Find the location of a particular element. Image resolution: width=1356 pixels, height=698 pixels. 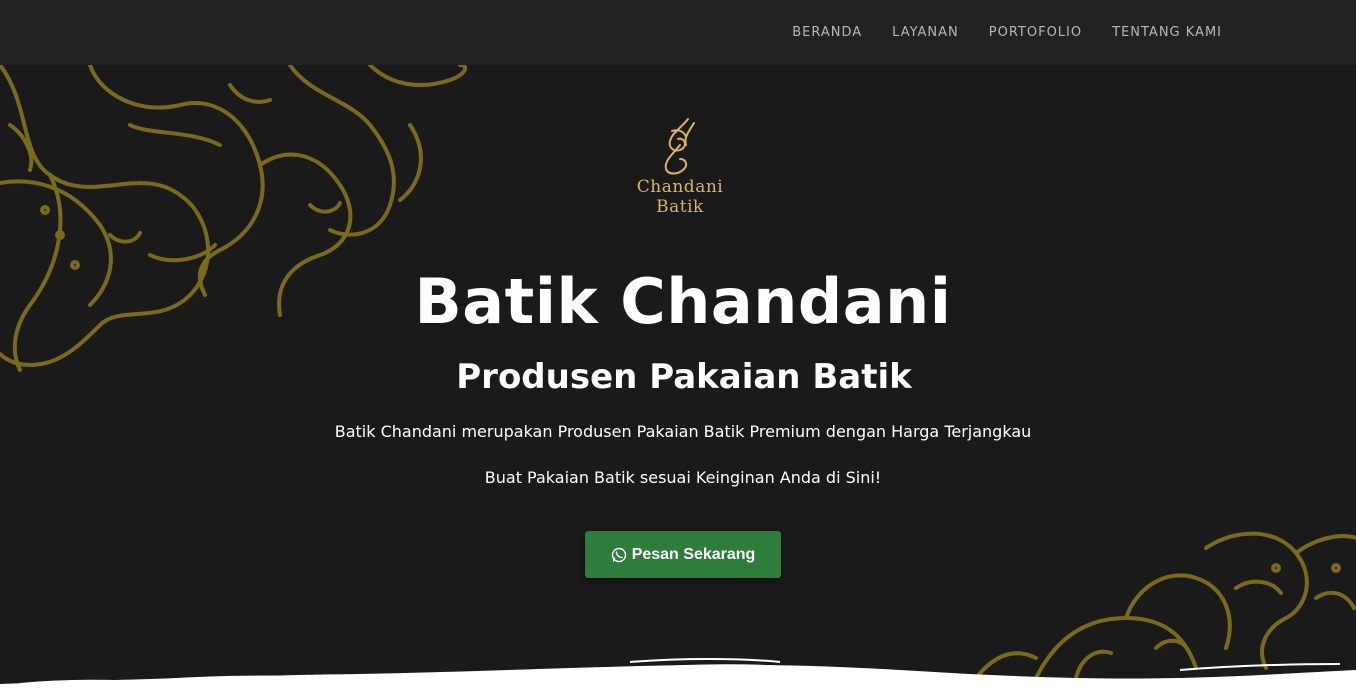

hero-title: Batik Chandani is located at coordinates (683, 301).